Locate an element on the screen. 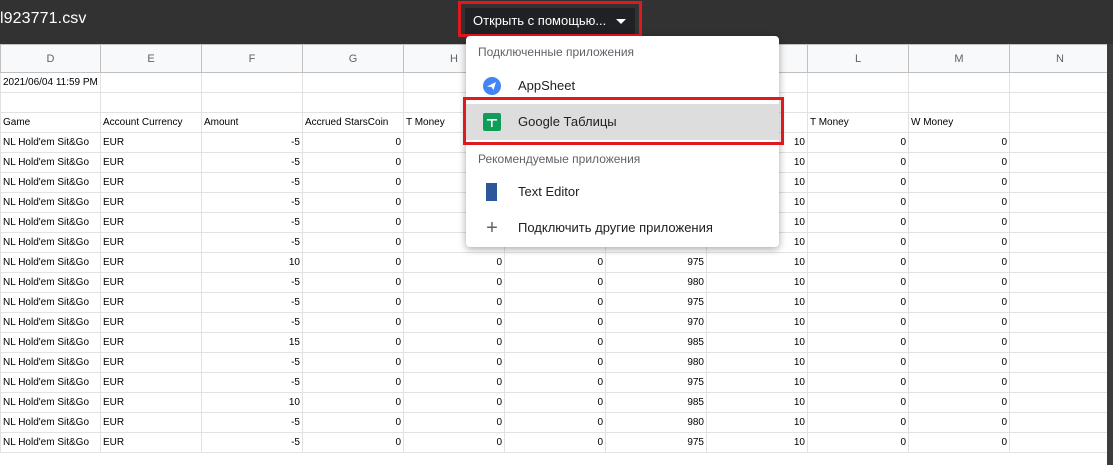 The height and width of the screenshot is (465, 1113). column-header: L is located at coordinates (858, 58).